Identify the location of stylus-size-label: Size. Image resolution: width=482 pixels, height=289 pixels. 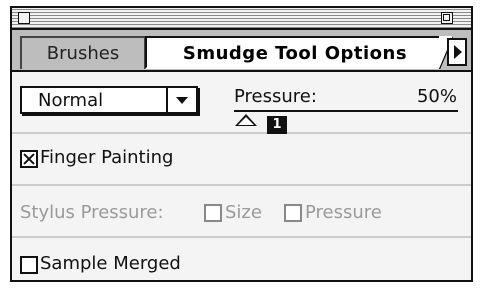
(243, 212).